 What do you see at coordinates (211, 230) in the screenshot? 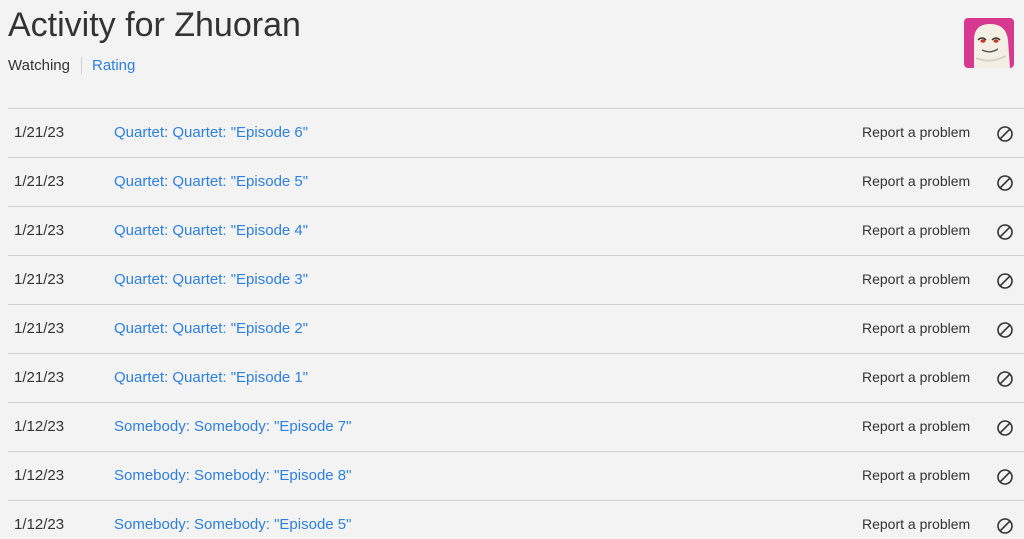
I see `activity-title-link: Quartet: Quartet: "Episode 4"` at bounding box center [211, 230].